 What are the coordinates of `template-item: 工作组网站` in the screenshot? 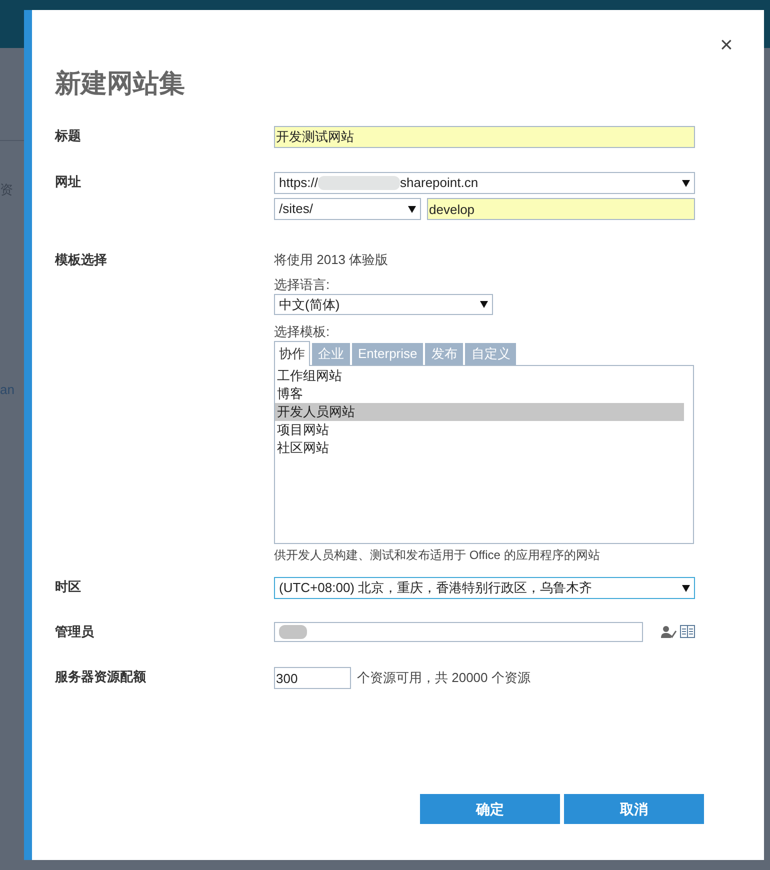 It's located at (479, 376).